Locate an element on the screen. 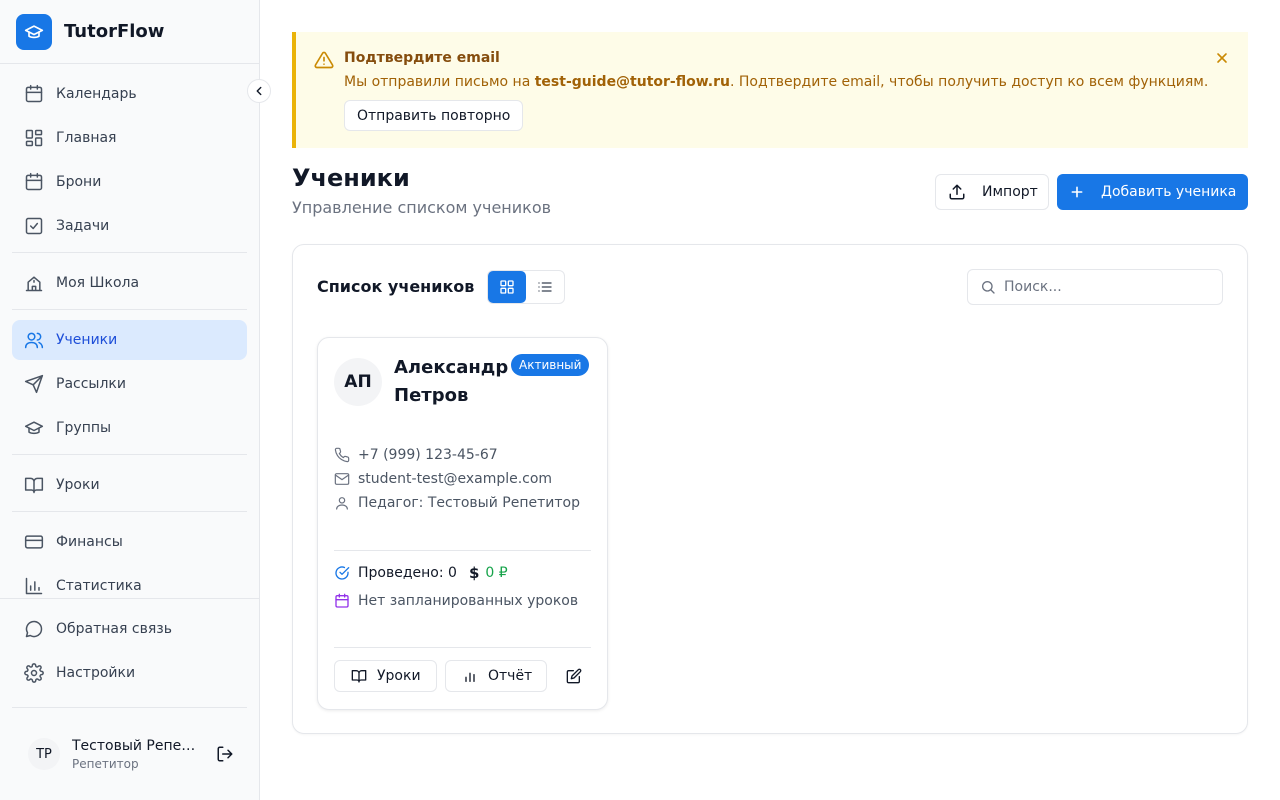 This screenshot has height=800, width=1280. edit-button is located at coordinates (574, 676).